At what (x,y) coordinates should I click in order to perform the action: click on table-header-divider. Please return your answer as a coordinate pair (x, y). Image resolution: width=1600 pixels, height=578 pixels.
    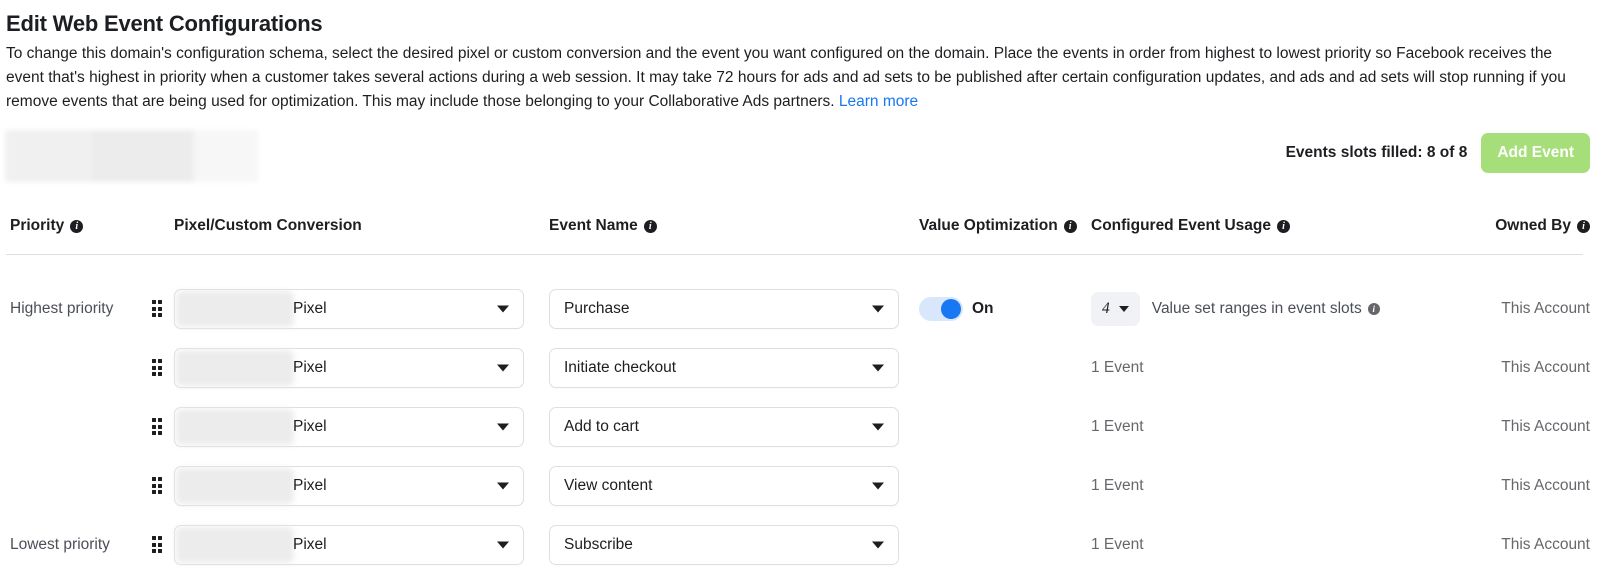
    Looking at the image, I should click on (794, 254).